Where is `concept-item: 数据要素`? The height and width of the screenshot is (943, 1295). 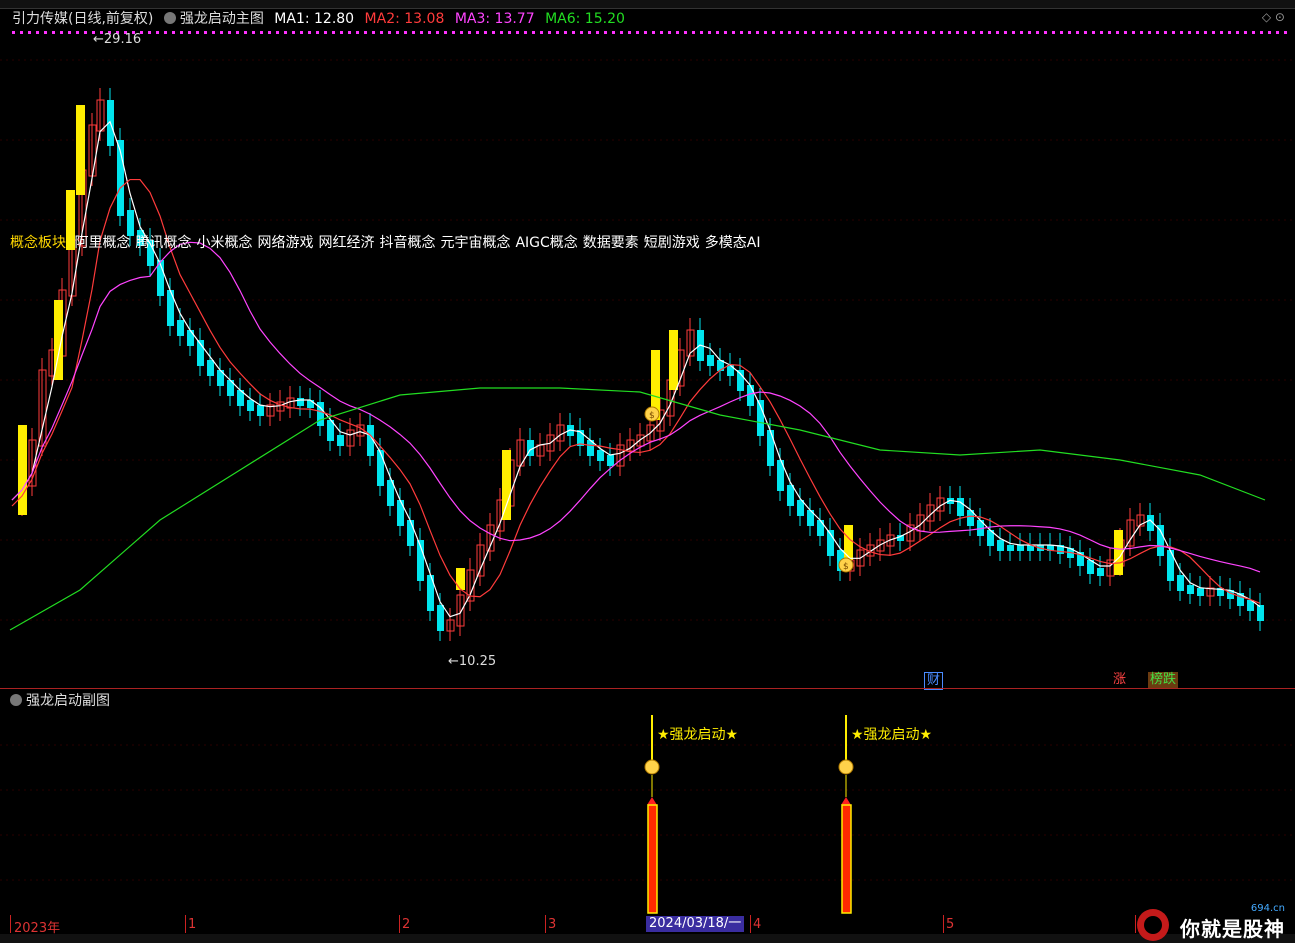
concept-item: 数据要素 is located at coordinates (611, 243).